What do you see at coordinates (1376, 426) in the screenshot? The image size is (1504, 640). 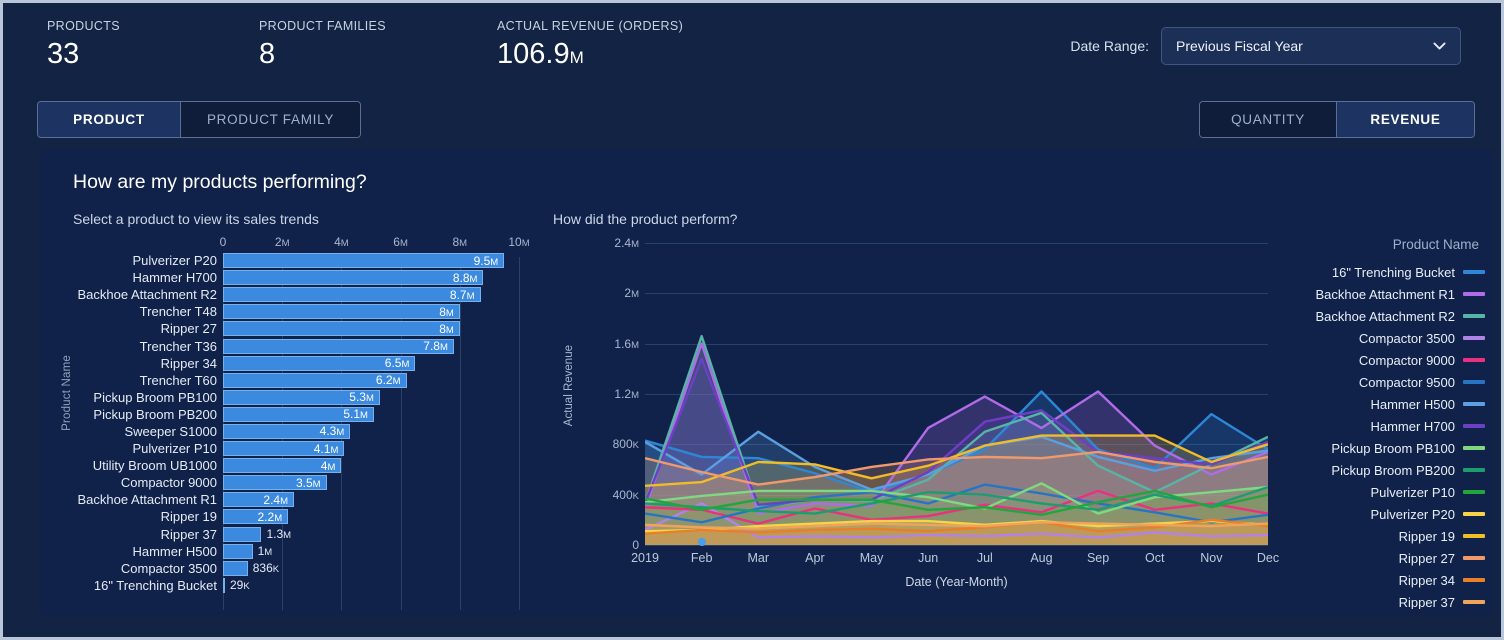 I see `legend-item: Hammer H700` at bounding box center [1376, 426].